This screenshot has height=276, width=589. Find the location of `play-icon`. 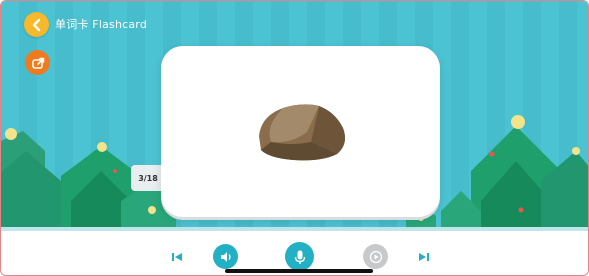

play-icon is located at coordinates (375, 256).